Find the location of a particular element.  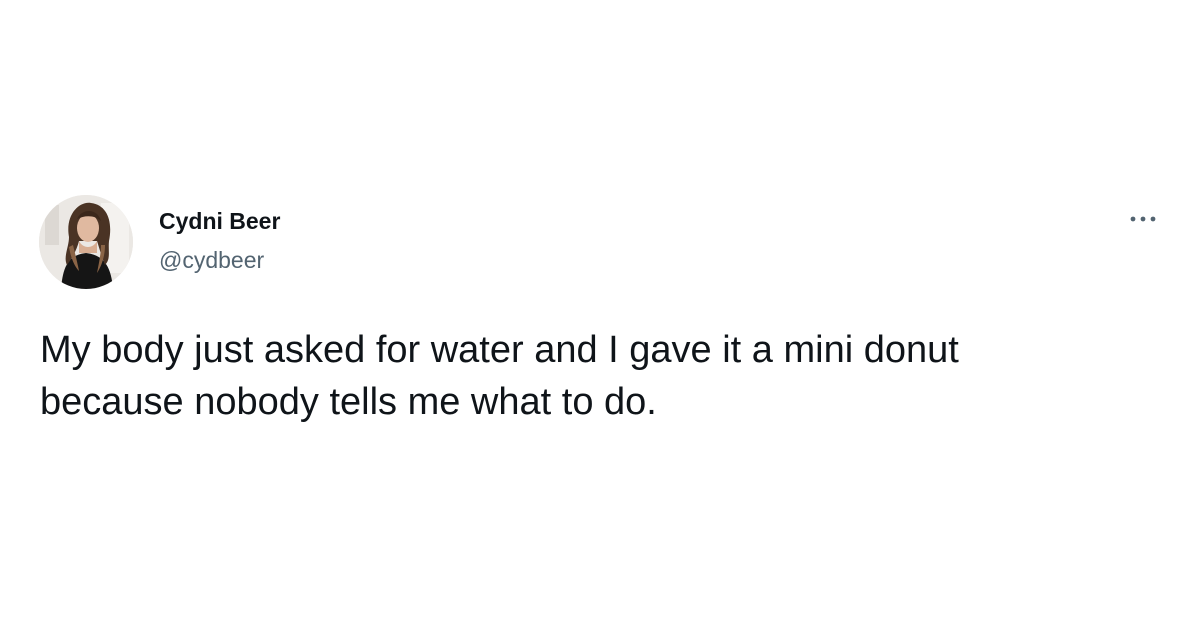

author-handle: @cydbeer is located at coordinates (211, 260).